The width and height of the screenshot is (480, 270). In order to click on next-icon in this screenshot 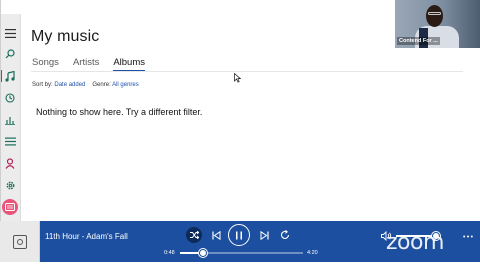, I will do `click(264, 235)`.